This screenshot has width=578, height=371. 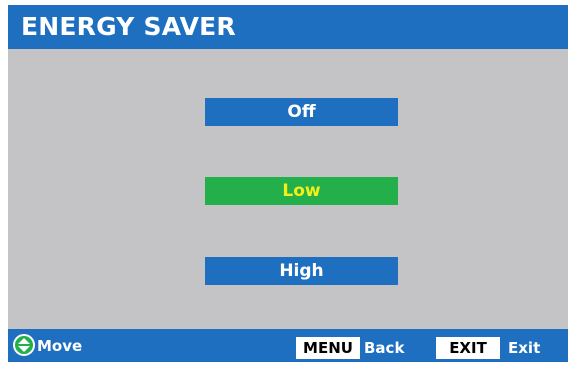 I want to click on move-hint: Move, so click(x=60, y=346).